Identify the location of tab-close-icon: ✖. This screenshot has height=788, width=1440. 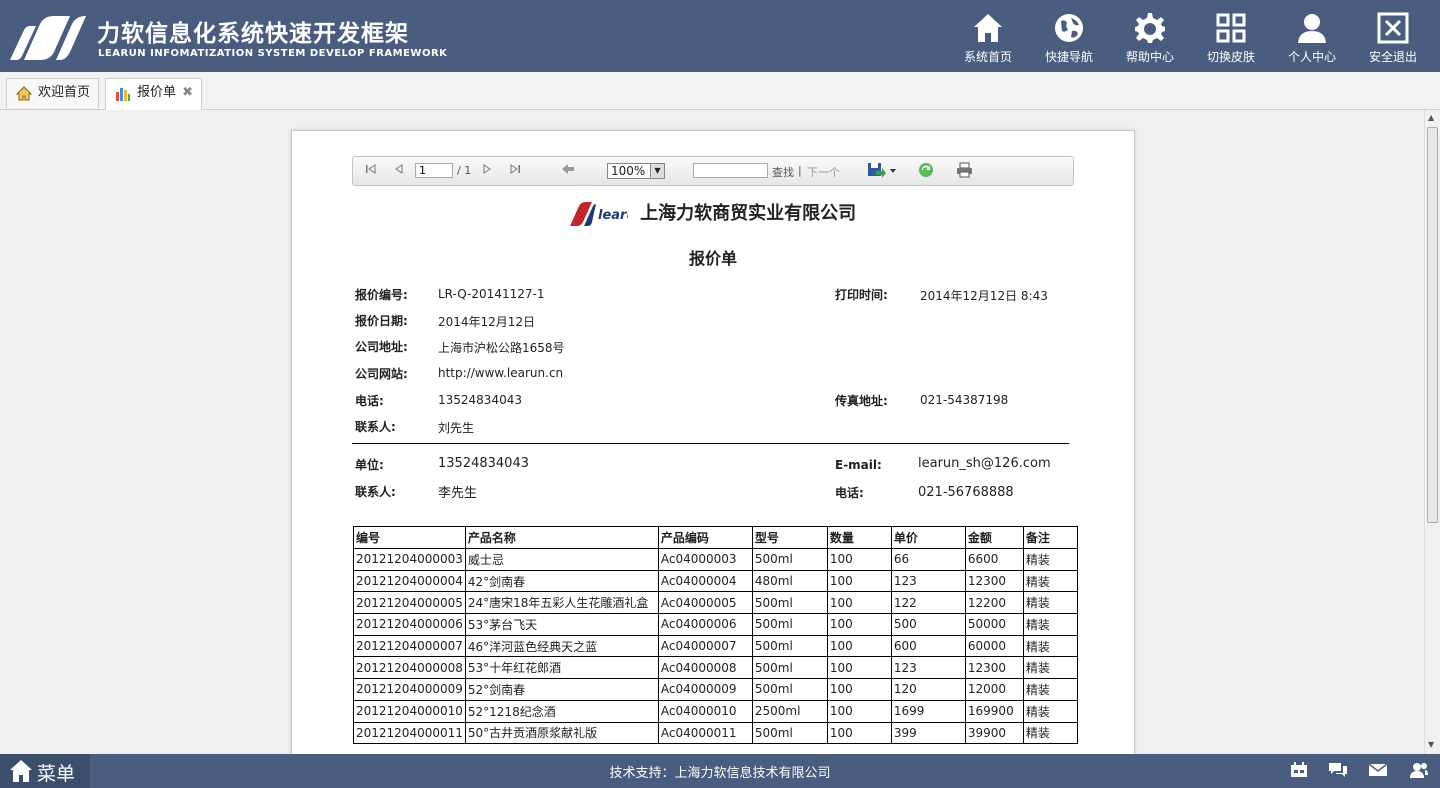
(187, 93).